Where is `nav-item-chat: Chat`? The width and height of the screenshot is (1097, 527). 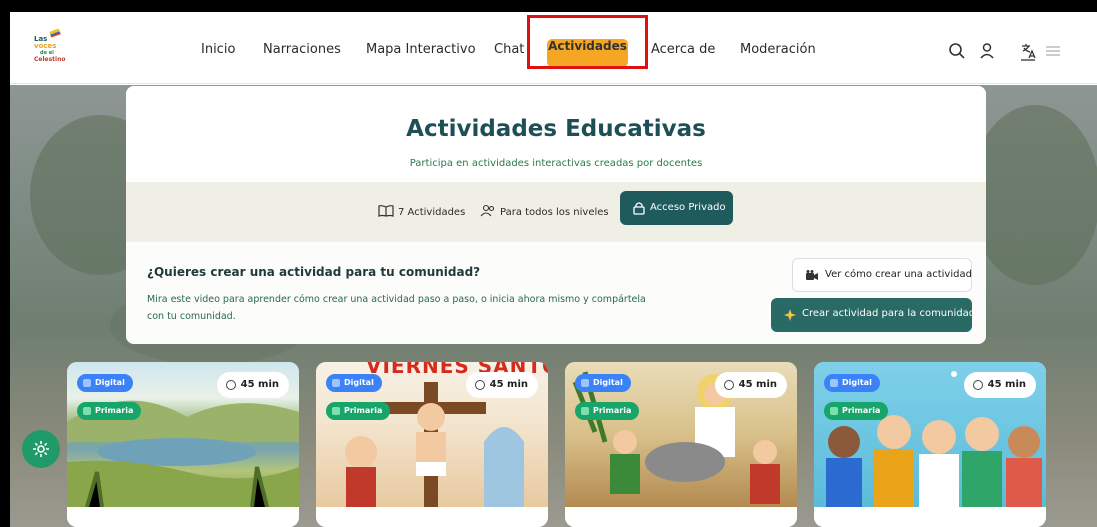
nav-item-chat: Chat is located at coordinates (509, 49).